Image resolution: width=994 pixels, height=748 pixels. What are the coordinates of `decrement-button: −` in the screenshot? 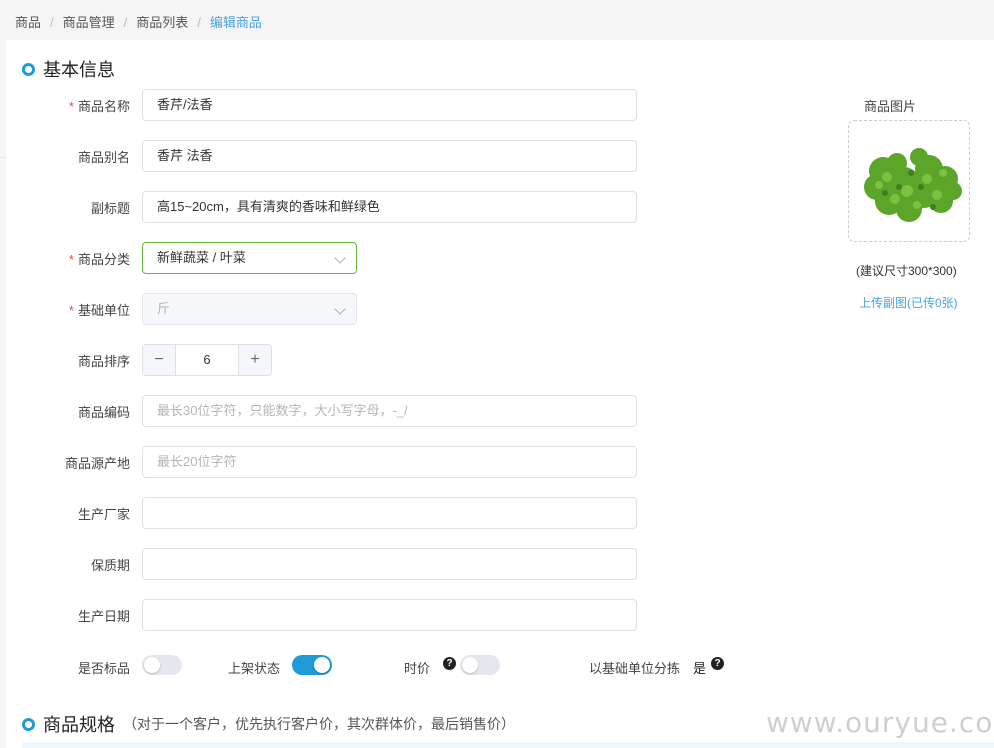 It's located at (159, 360).